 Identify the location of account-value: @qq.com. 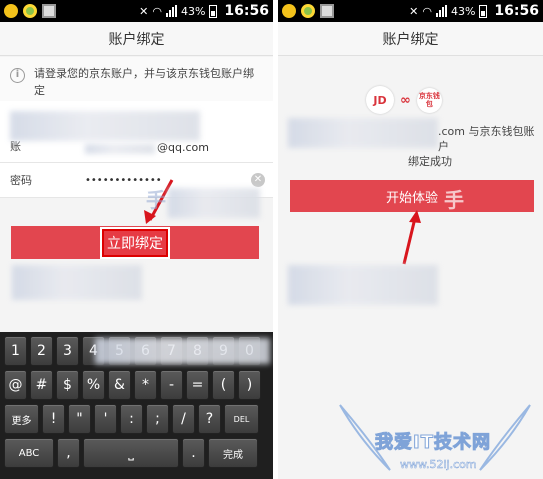
(183, 147).